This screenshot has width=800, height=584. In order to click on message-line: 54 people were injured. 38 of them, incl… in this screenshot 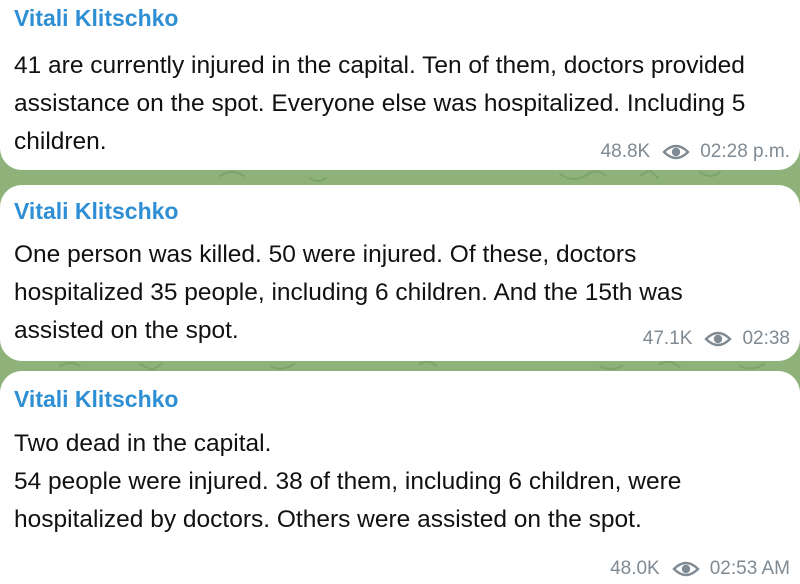, I will do `click(348, 481)`.